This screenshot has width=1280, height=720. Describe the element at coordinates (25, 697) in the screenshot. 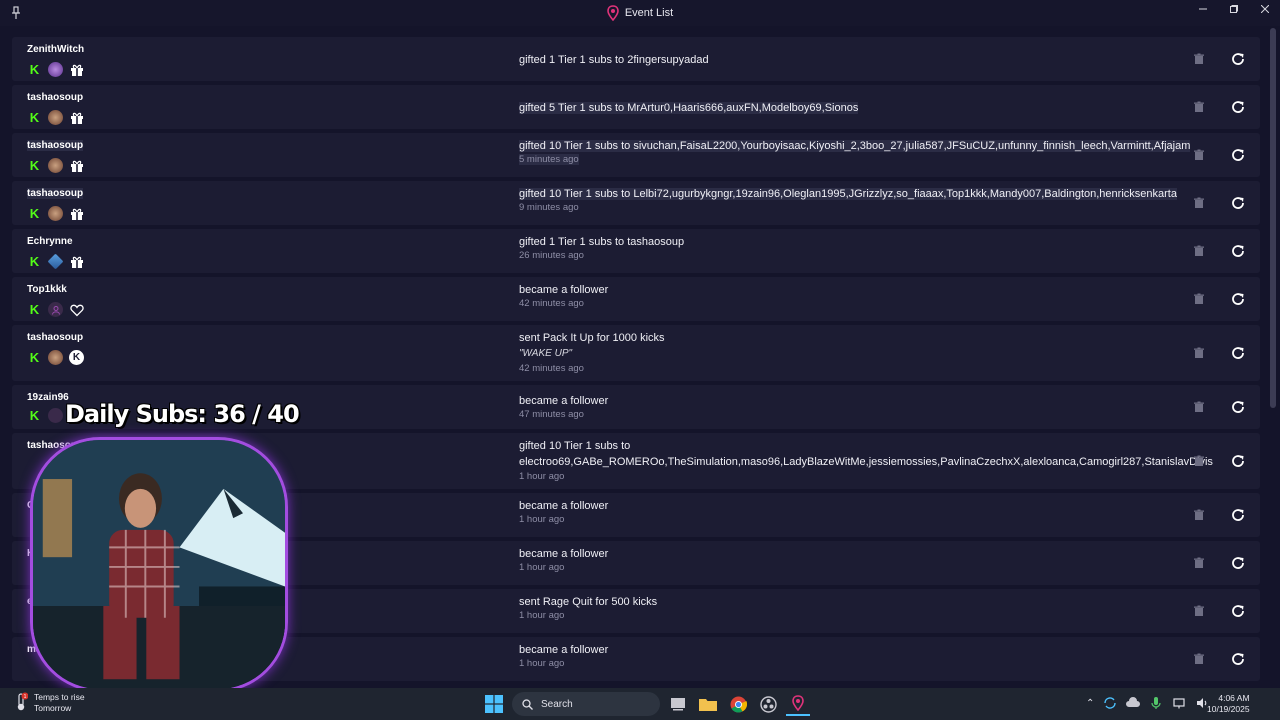

I see `svg-text: 1` at that location.